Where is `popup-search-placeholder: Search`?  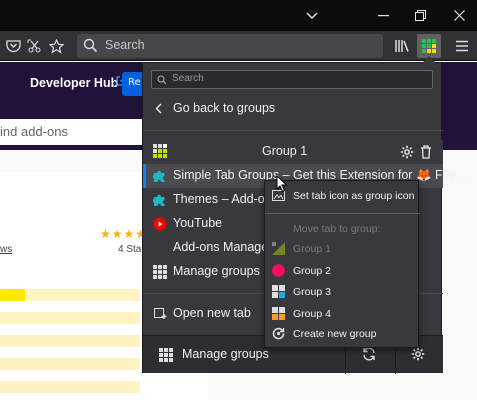
popup-search-placeholder: Search is located at coordinates (188, 78).